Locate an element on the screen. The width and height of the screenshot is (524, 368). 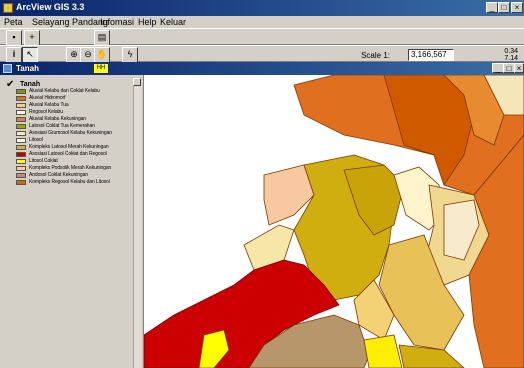
hotlink-tool-icon: ϟ is located at coordinates (130, 55).